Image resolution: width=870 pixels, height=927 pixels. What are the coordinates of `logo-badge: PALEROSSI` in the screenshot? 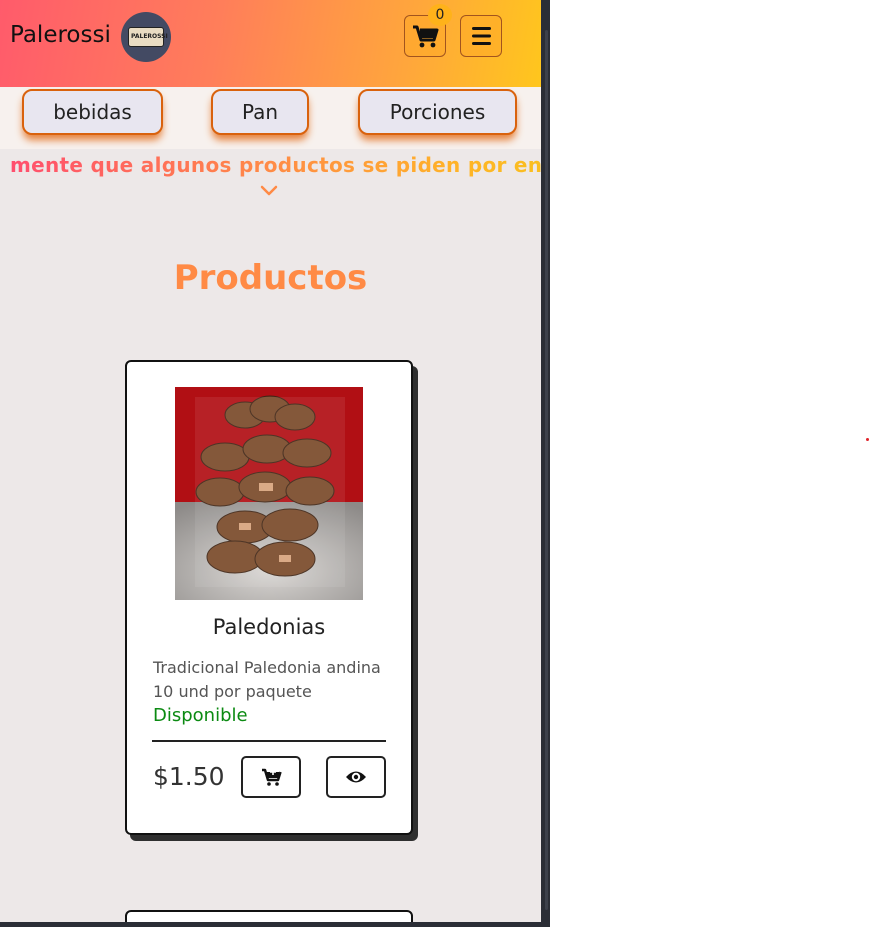 It's located at (148, 37).